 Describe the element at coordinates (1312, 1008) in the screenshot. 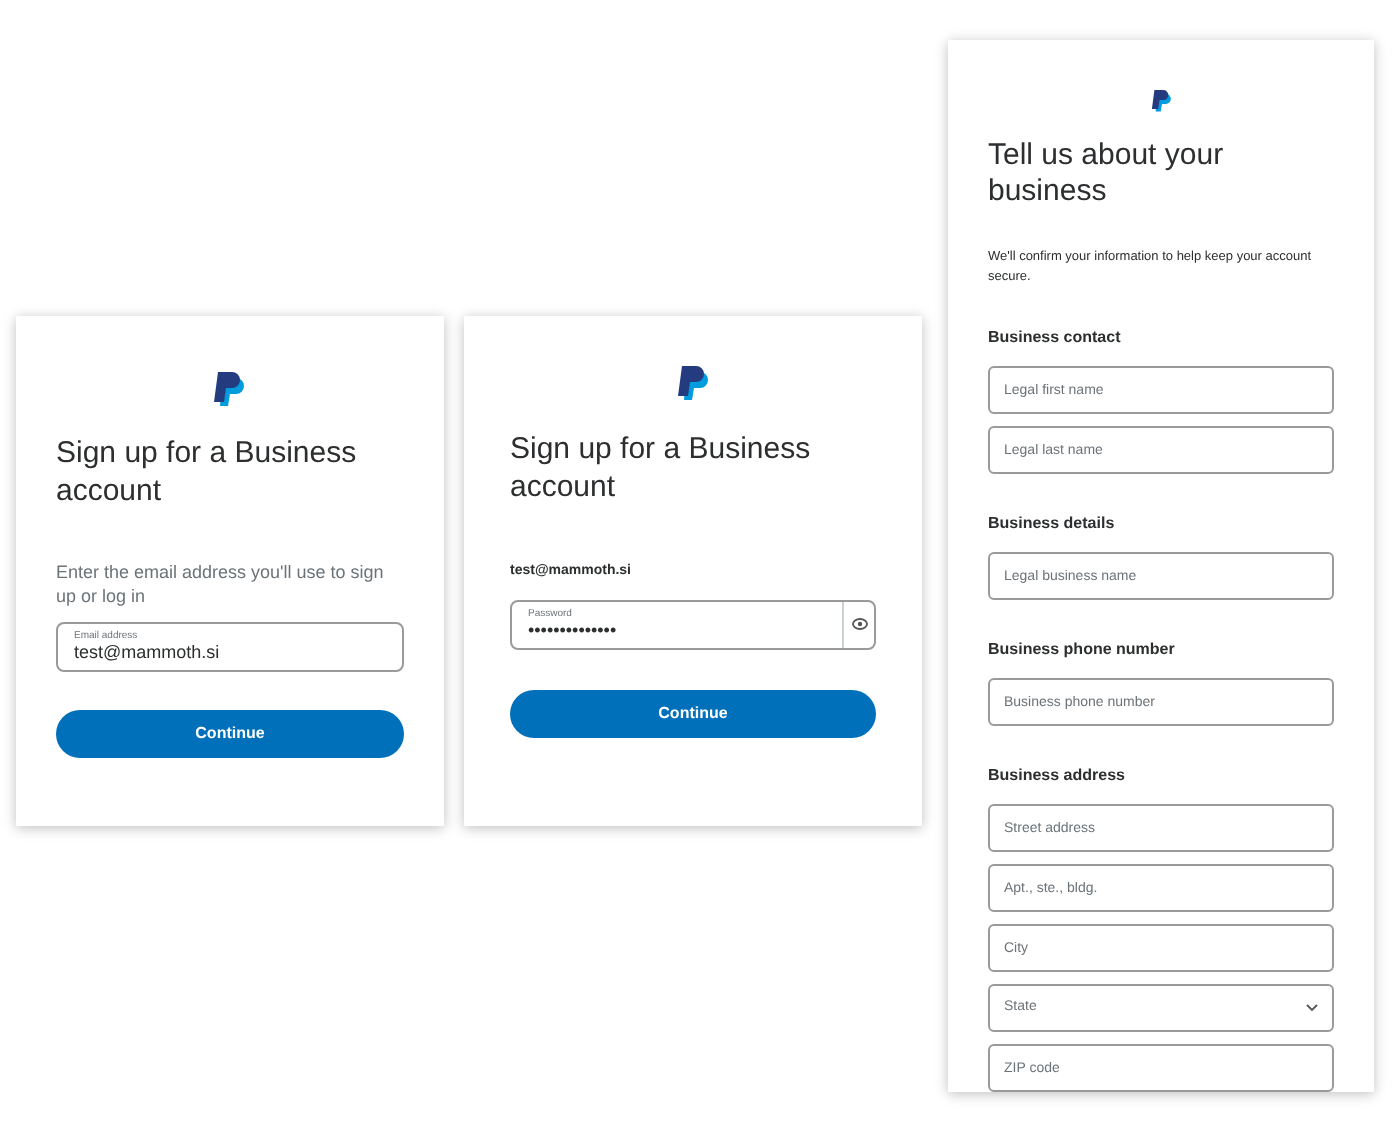

I see `chevron-down-icon` at that location.